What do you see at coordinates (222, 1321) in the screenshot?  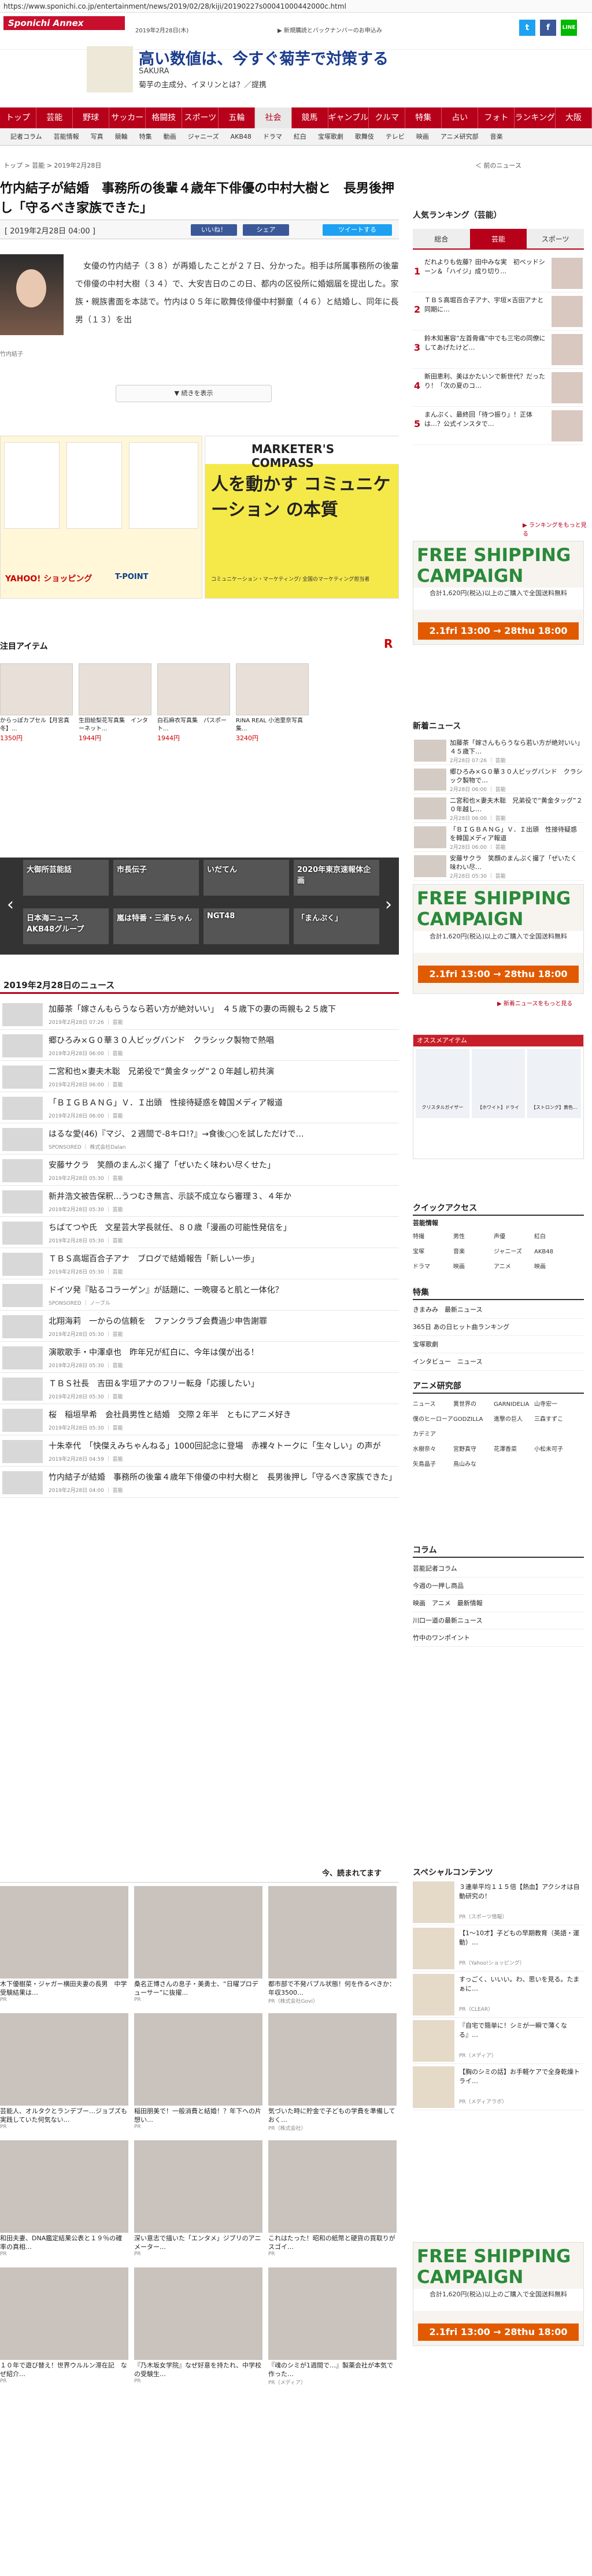 I see `news-title: 北翔海莉 一からの信頼を ファンクラブ会費過少申告謝罪` at bounding box center [222, 1321].